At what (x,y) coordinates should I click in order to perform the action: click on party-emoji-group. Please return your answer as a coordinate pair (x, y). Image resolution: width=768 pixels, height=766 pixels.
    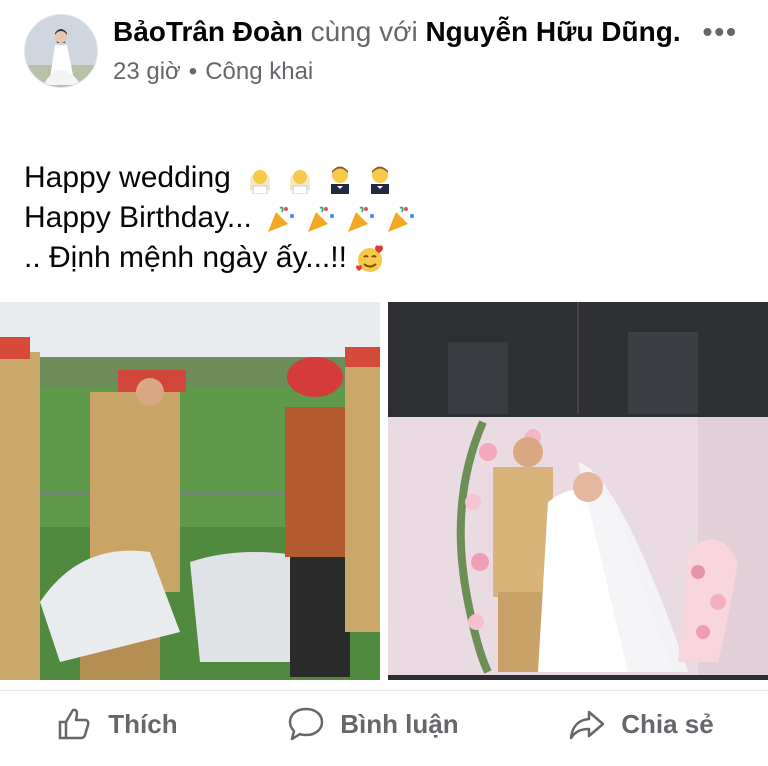
    Looking at the image, I should click on (341, 219).